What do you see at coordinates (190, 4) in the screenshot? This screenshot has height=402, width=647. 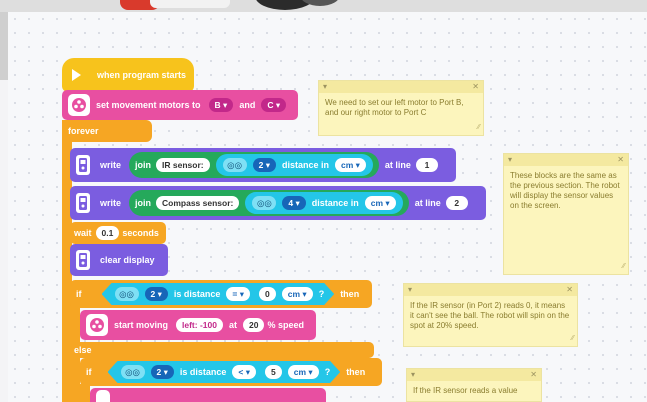 I see `robot-white-part` at bounding box center [190, 4].